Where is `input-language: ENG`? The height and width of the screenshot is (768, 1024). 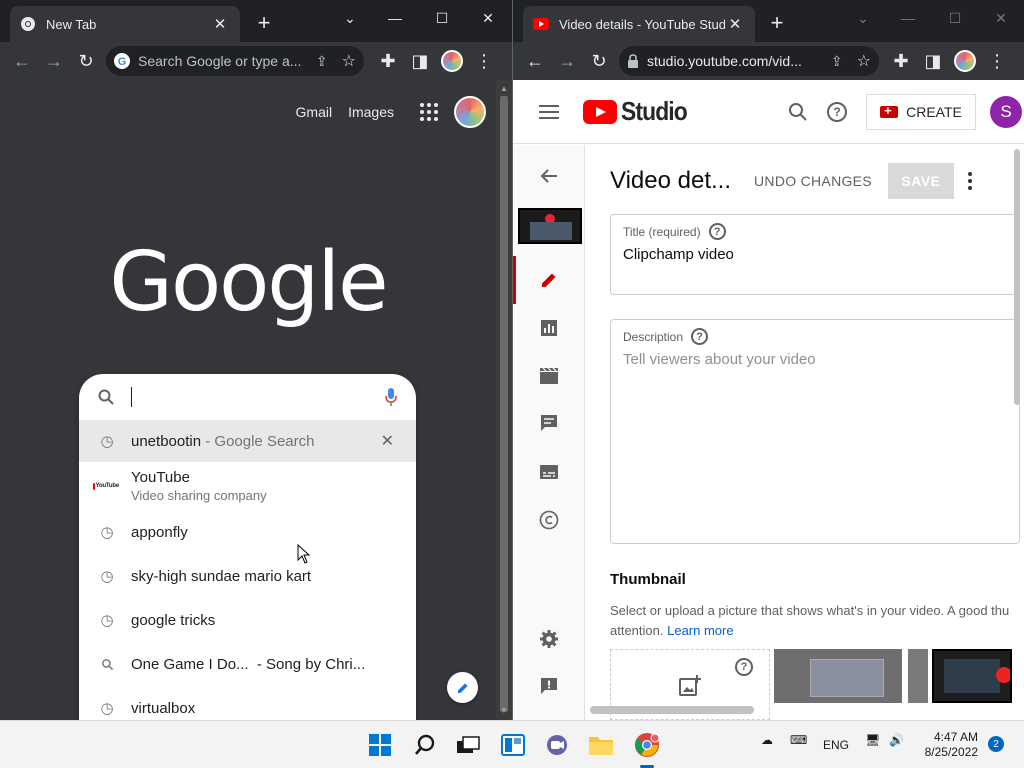 input-language: ENG is located at coordinates (836, 745).